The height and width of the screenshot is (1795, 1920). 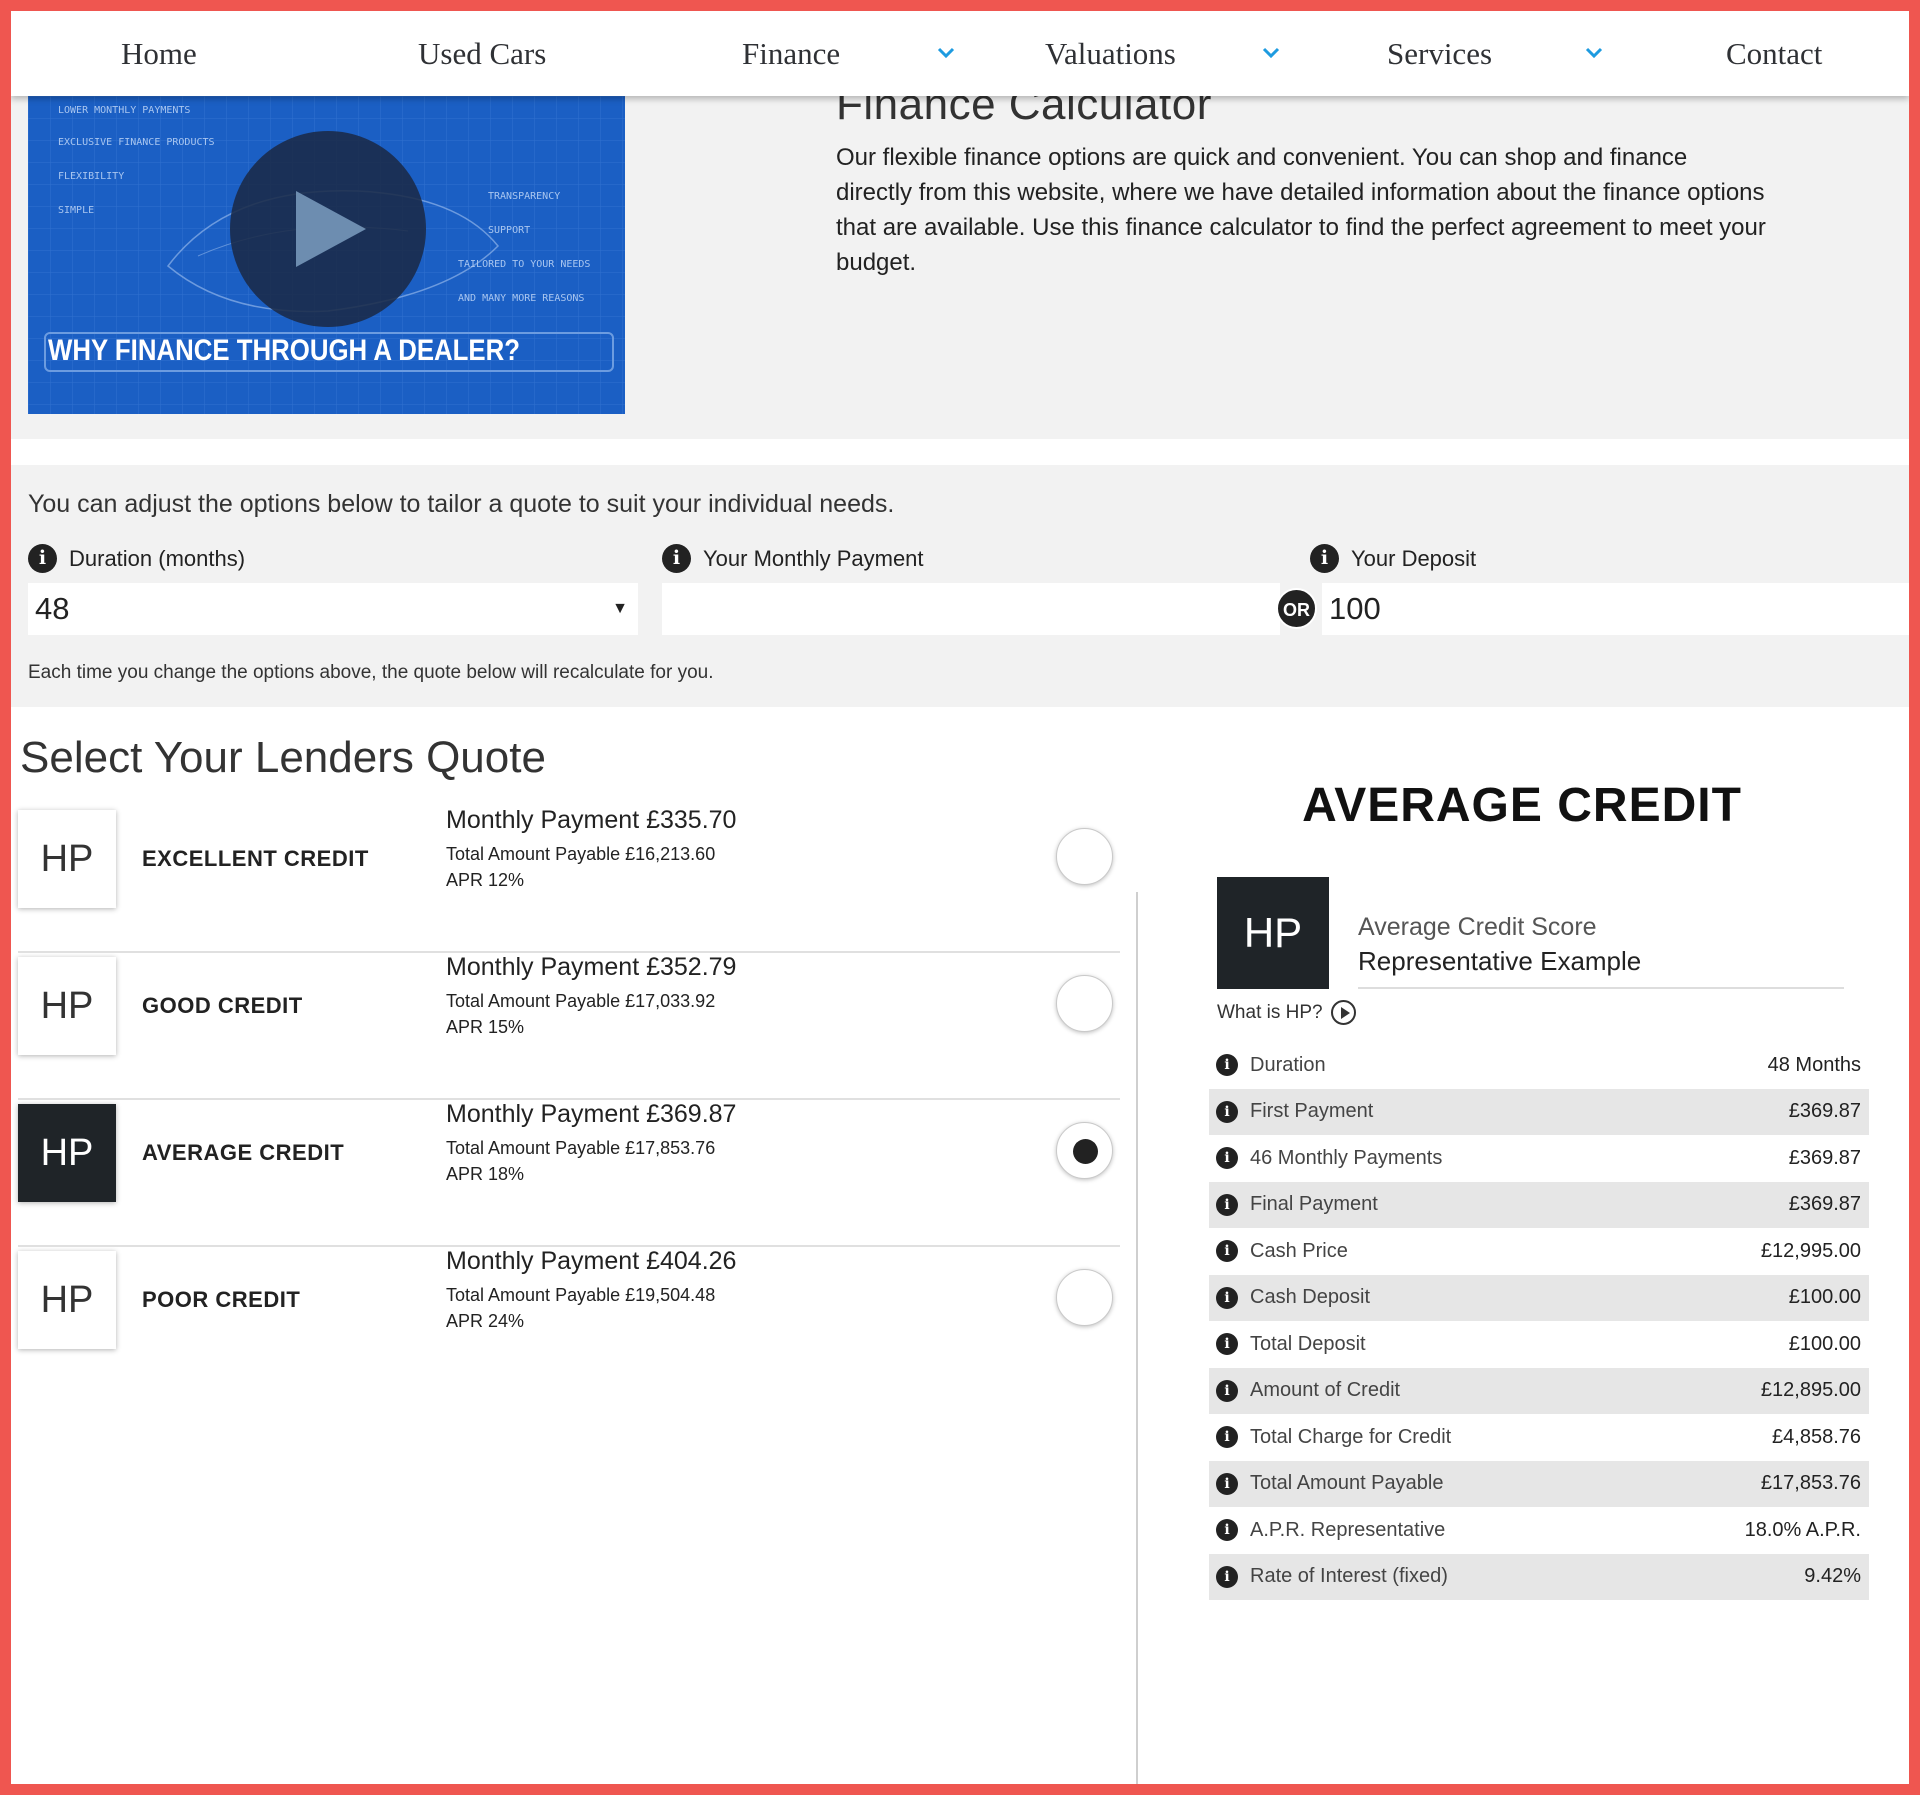 I want to click on deposit-input: 100, so click(x=1615, y=609).